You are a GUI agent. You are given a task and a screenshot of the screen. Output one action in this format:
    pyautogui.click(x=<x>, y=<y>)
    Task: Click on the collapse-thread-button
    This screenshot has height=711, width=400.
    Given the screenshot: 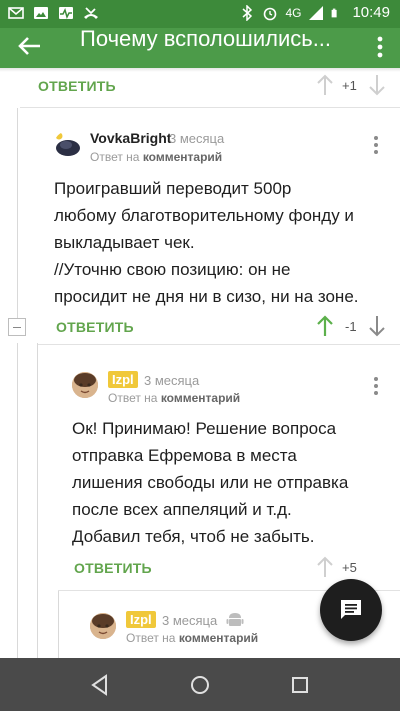 What is the action you would take?
    pyautogui.click(x=17, y=327)
    